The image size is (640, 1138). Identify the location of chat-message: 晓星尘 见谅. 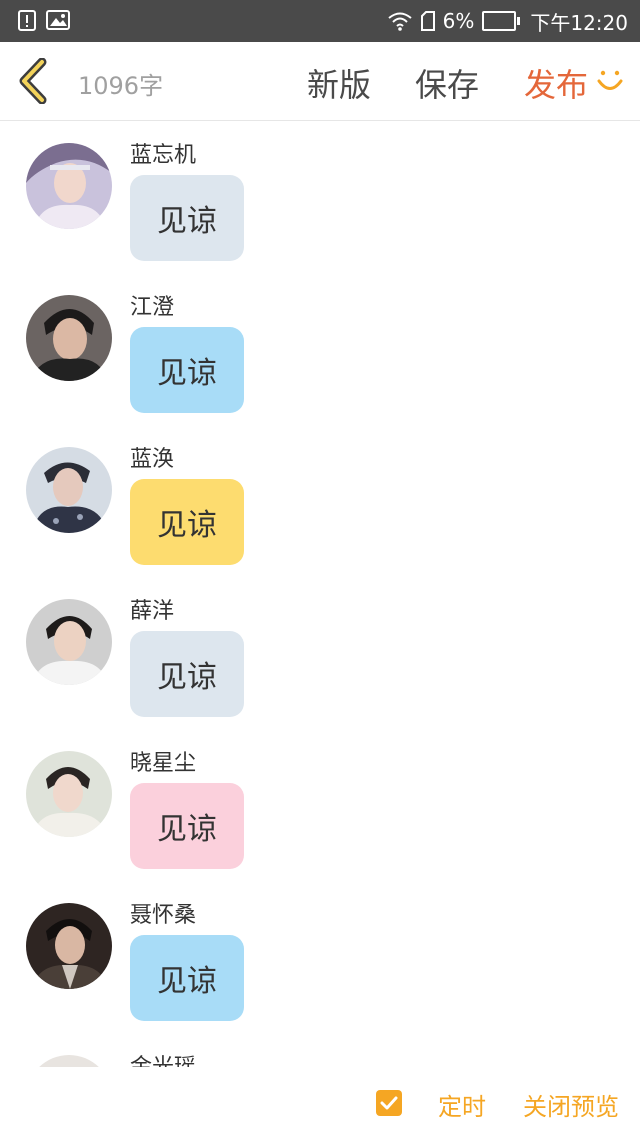
(320, 805).